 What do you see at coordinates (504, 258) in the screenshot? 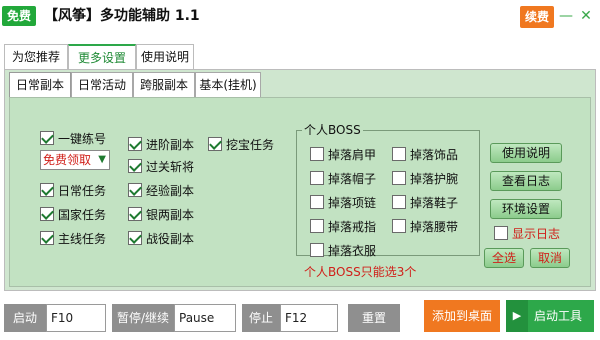
I see `select-all-button: 全选` at bounding box center [504, 258].